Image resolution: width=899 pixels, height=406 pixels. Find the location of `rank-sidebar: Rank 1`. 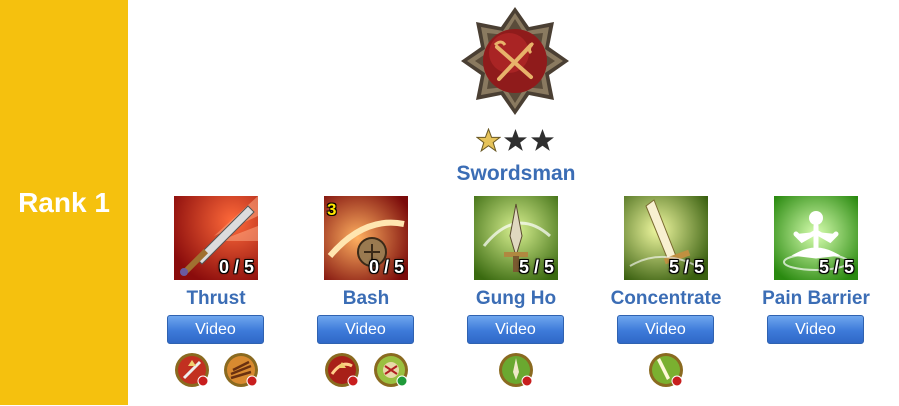

rank-sidebar: Rank 1 is located at coordinates (64, 202).